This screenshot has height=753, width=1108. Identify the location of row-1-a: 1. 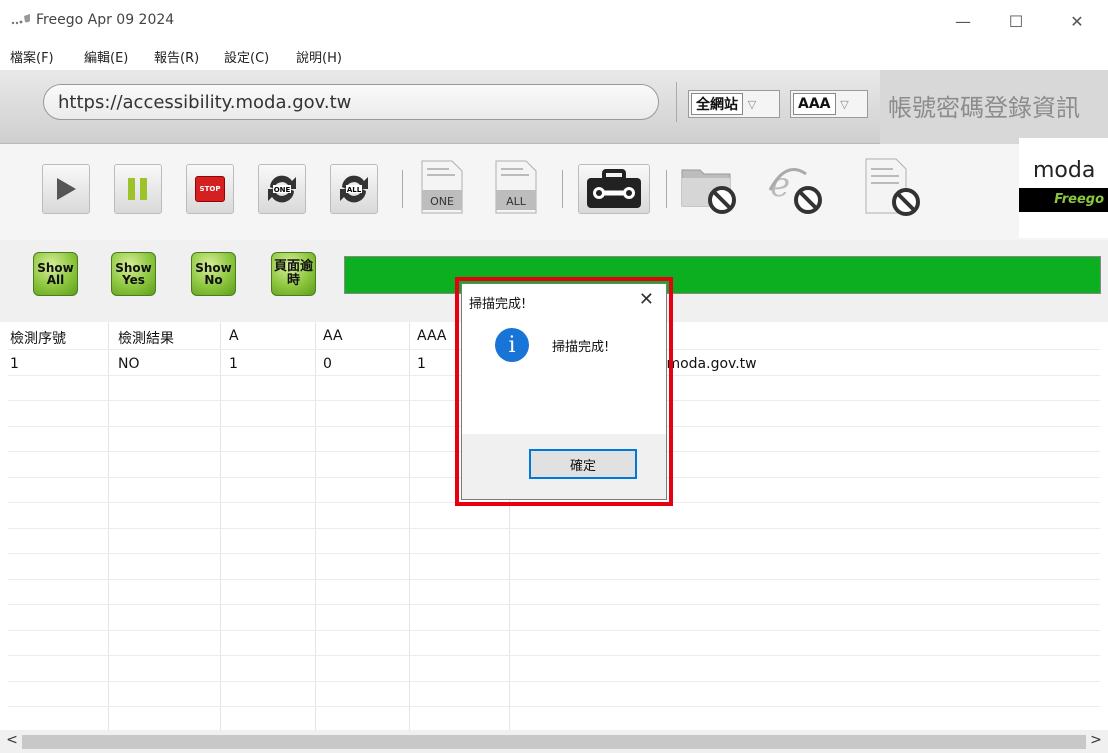
(233, 364).